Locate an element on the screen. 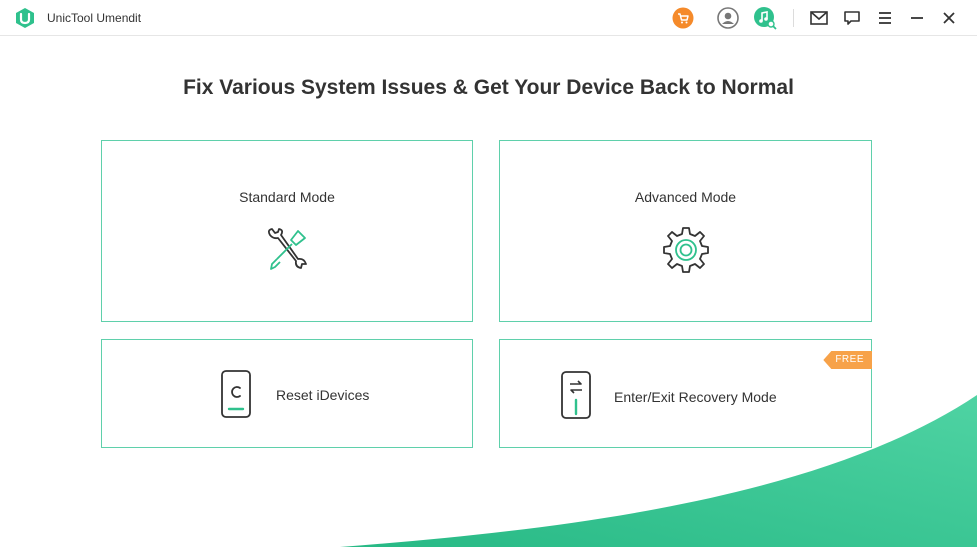  title-bar: UnicTool Umendit is located at coordinates (488, 18).